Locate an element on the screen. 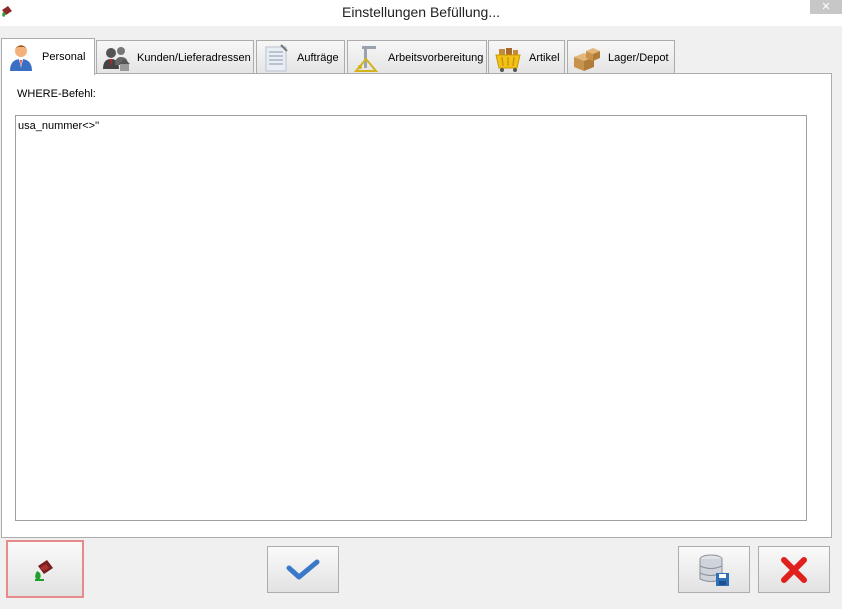  checkmark-icon is located at coordinates (303, 570).